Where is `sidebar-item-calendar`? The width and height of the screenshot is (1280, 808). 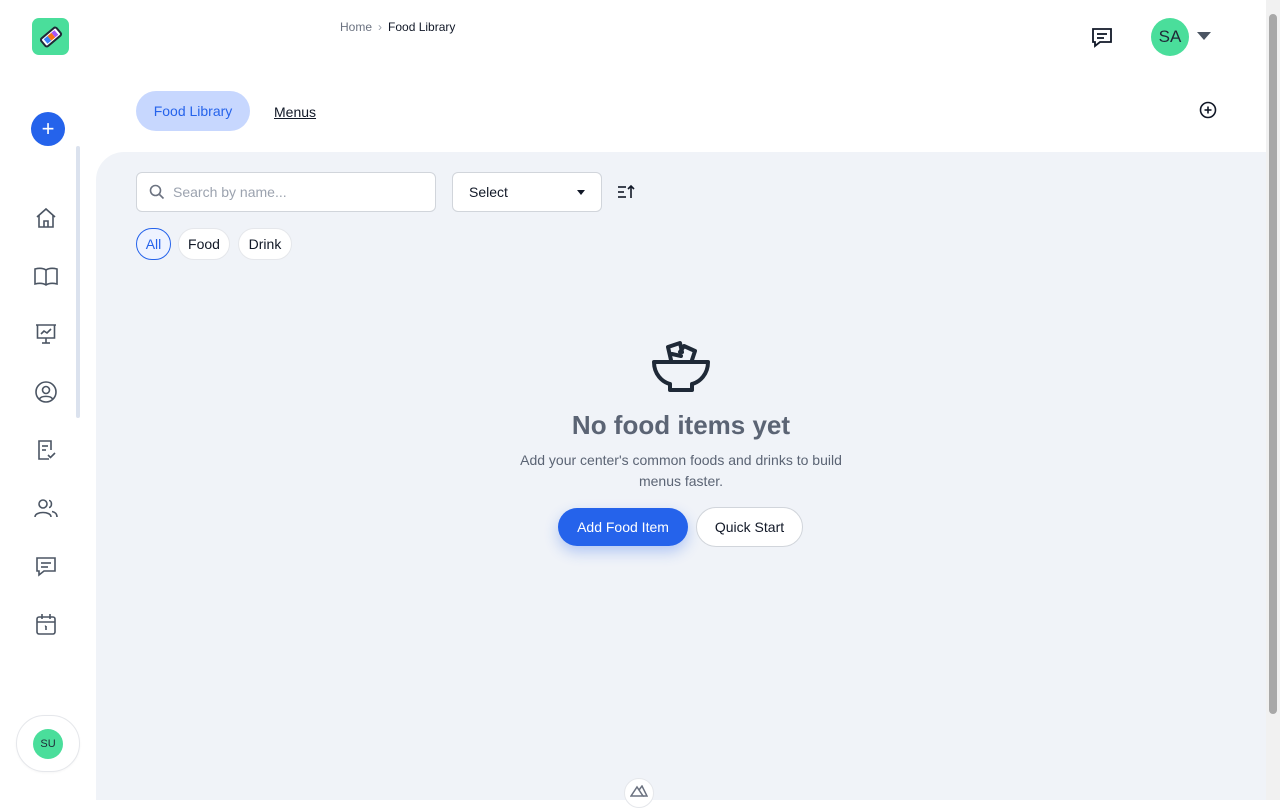 sidebar-item-calendar is located at coordinates (46, 624).